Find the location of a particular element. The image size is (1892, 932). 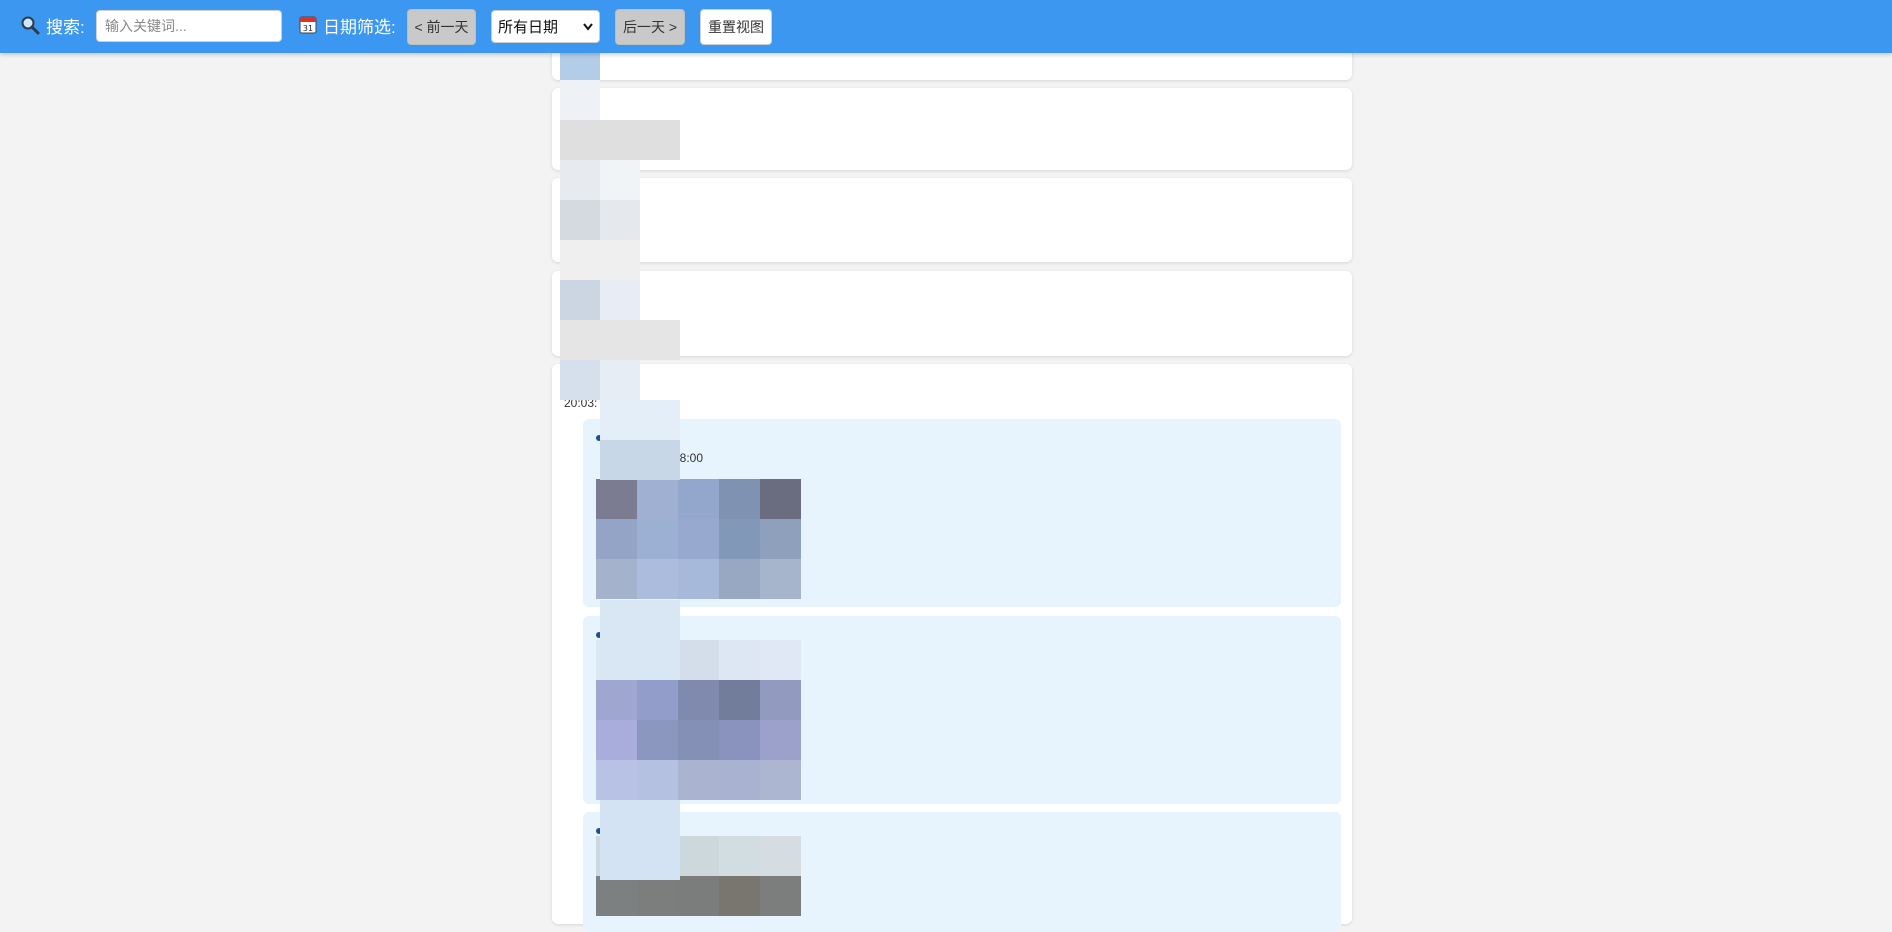

entry-time: 20:03: is located at coordinates (581, 403).